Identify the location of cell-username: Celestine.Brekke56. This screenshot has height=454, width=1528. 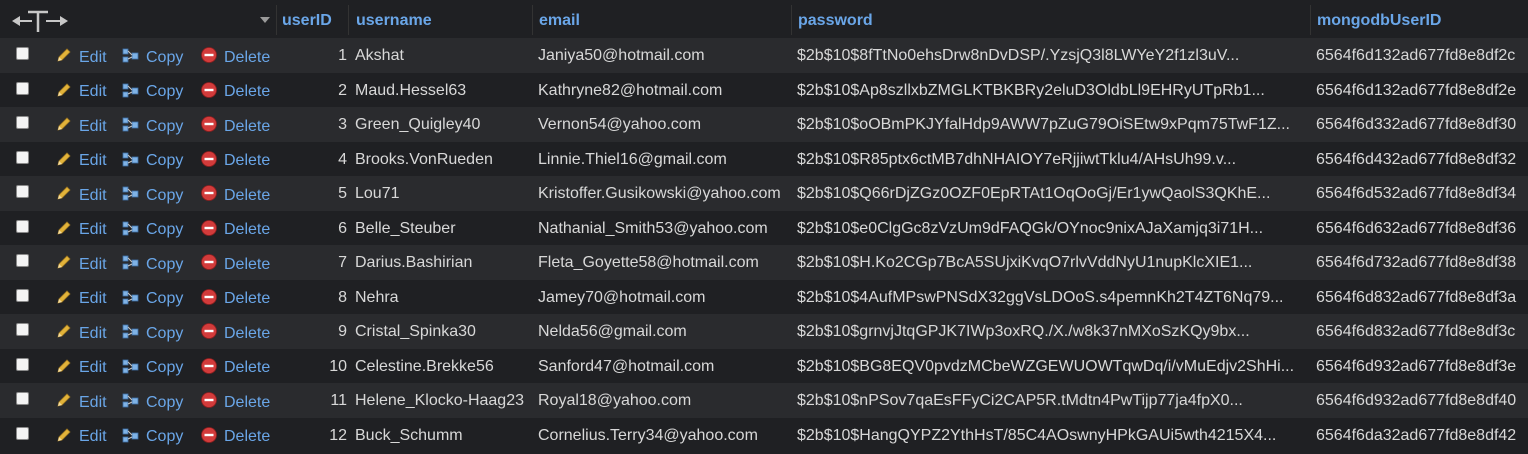
(444, 367).